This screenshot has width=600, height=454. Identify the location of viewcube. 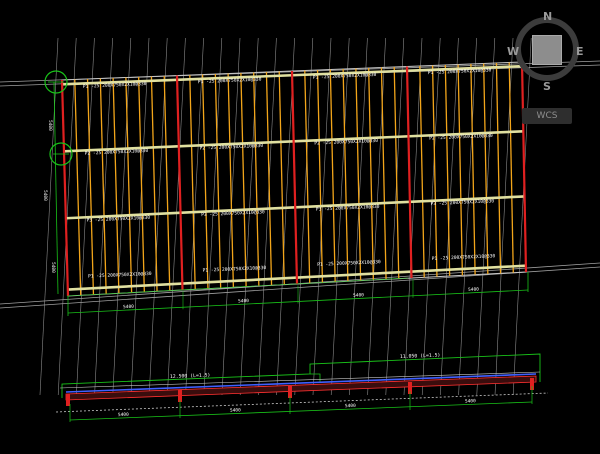
(547, 50).